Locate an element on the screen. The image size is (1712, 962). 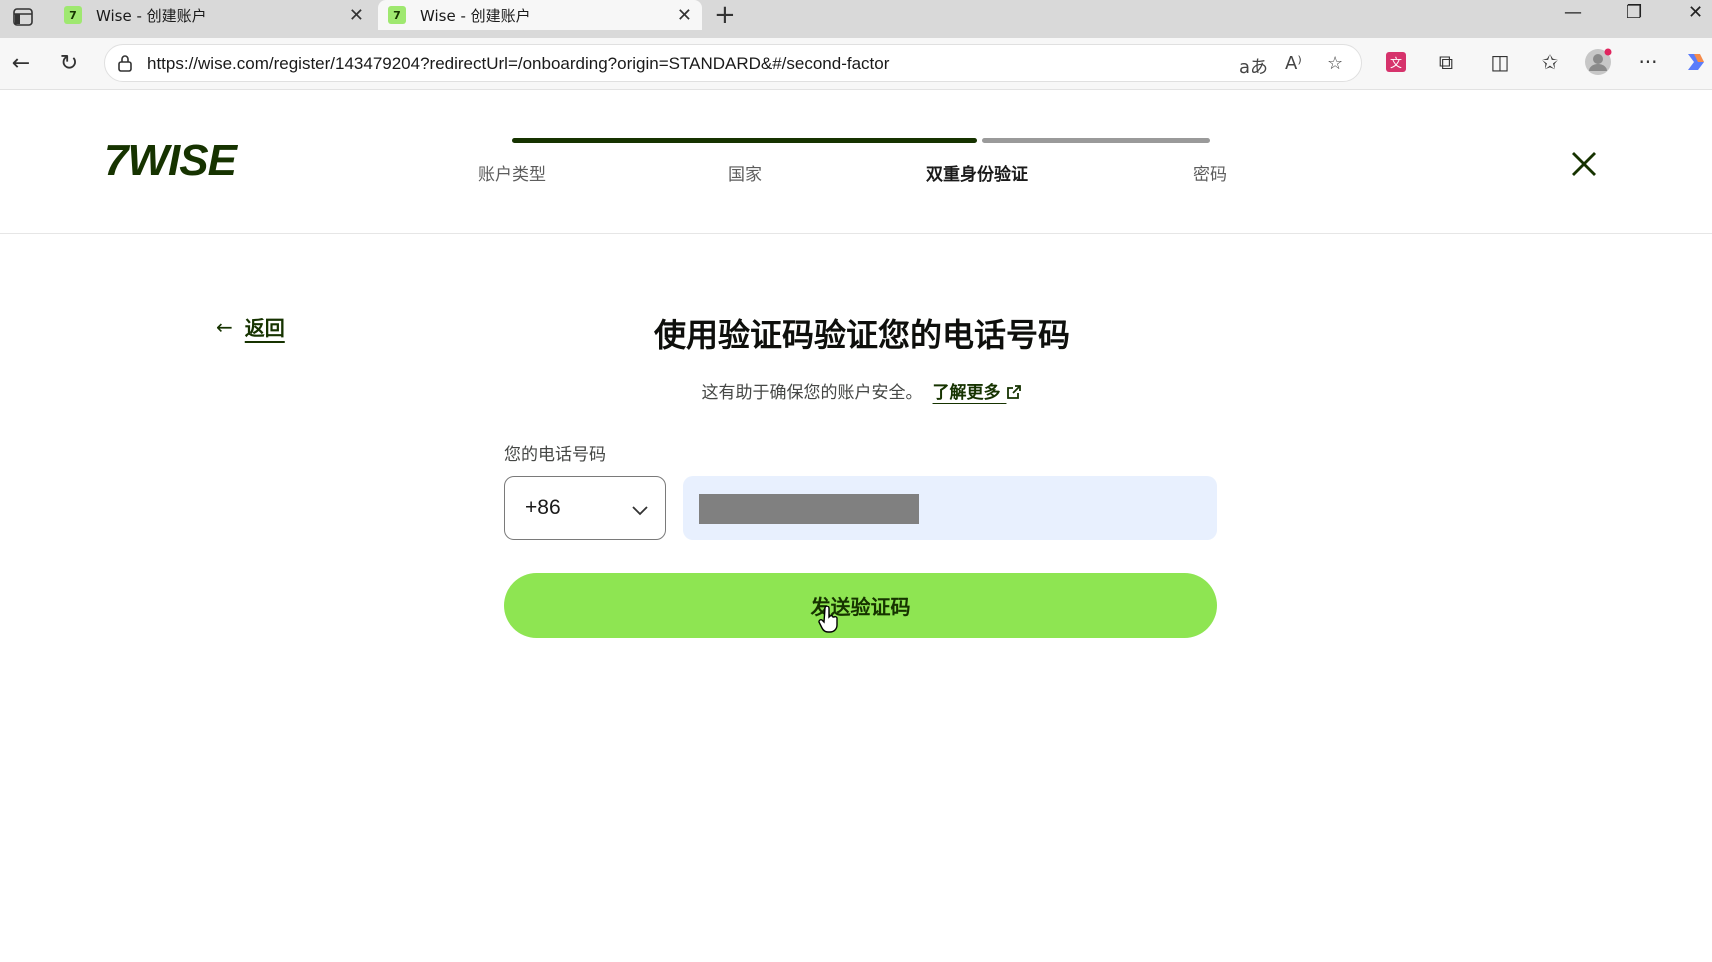
browser-tab-strip: 7 Wise - 创建账户 ✕ 7 Wise - 创建账户 ✕ + — ❐ ✕ is located at coordinates (856, 19).